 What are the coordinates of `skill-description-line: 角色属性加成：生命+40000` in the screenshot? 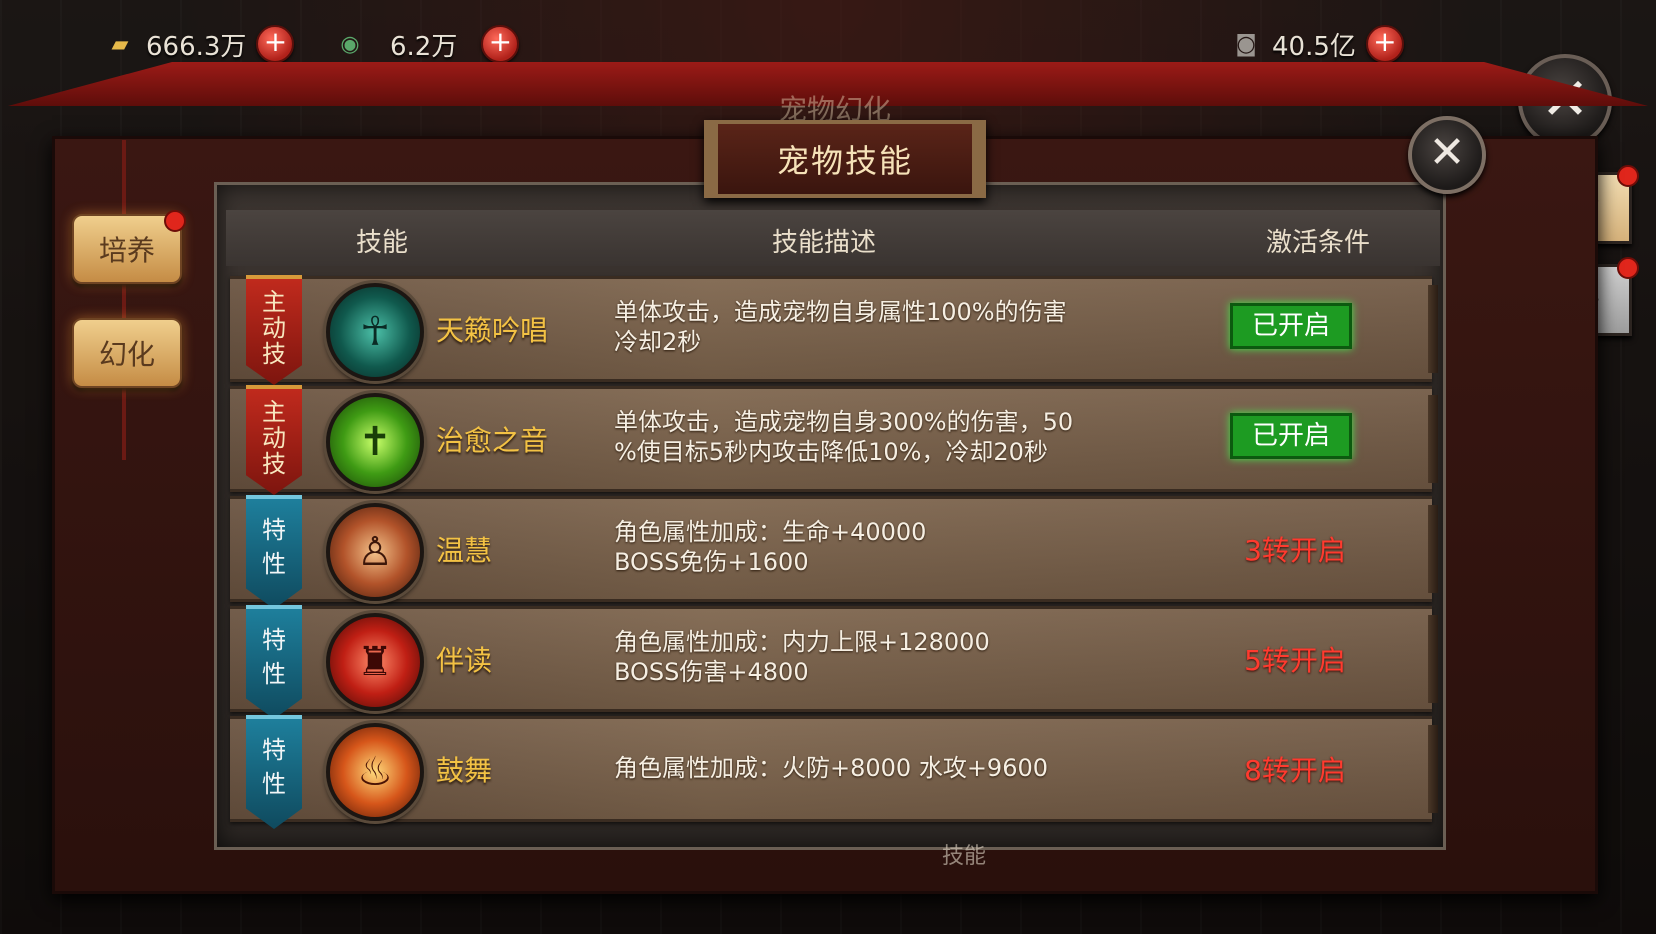 It's located at (770, 532).